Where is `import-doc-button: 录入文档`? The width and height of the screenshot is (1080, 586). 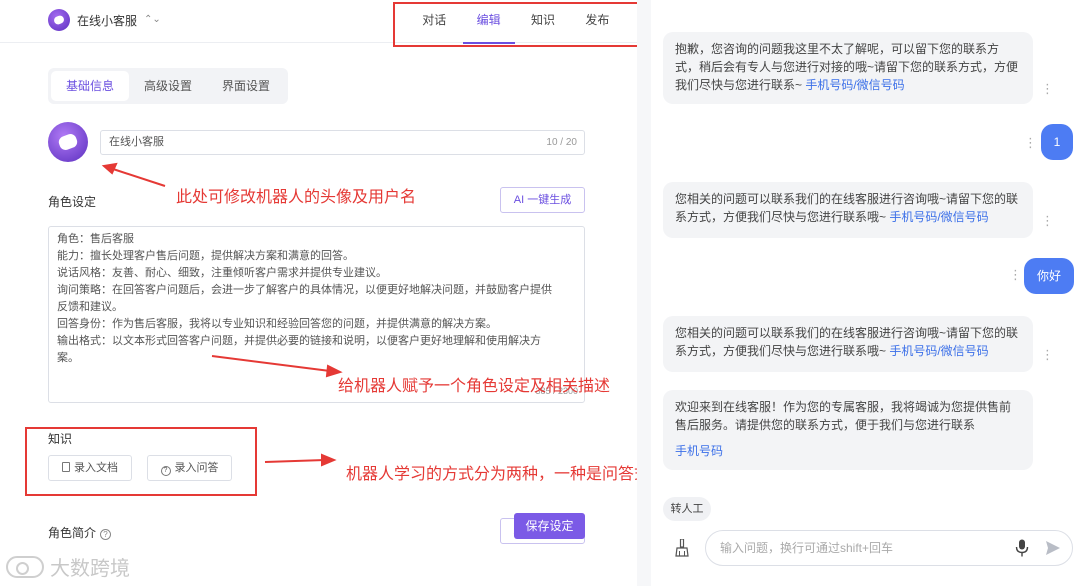
import-doc-button: 录入文档 is located at coordinates (90, 468).